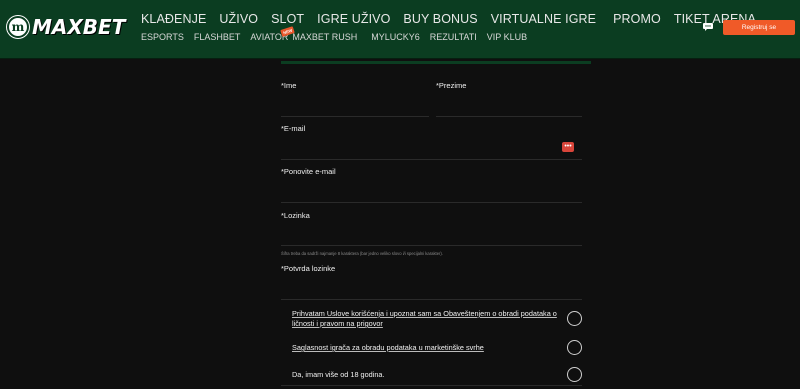 This screenshot has height=389, width=800. Describe the element at coordinates (637, 19) in the screenshot. I see `nav-item-promo: PROMO` at that location.